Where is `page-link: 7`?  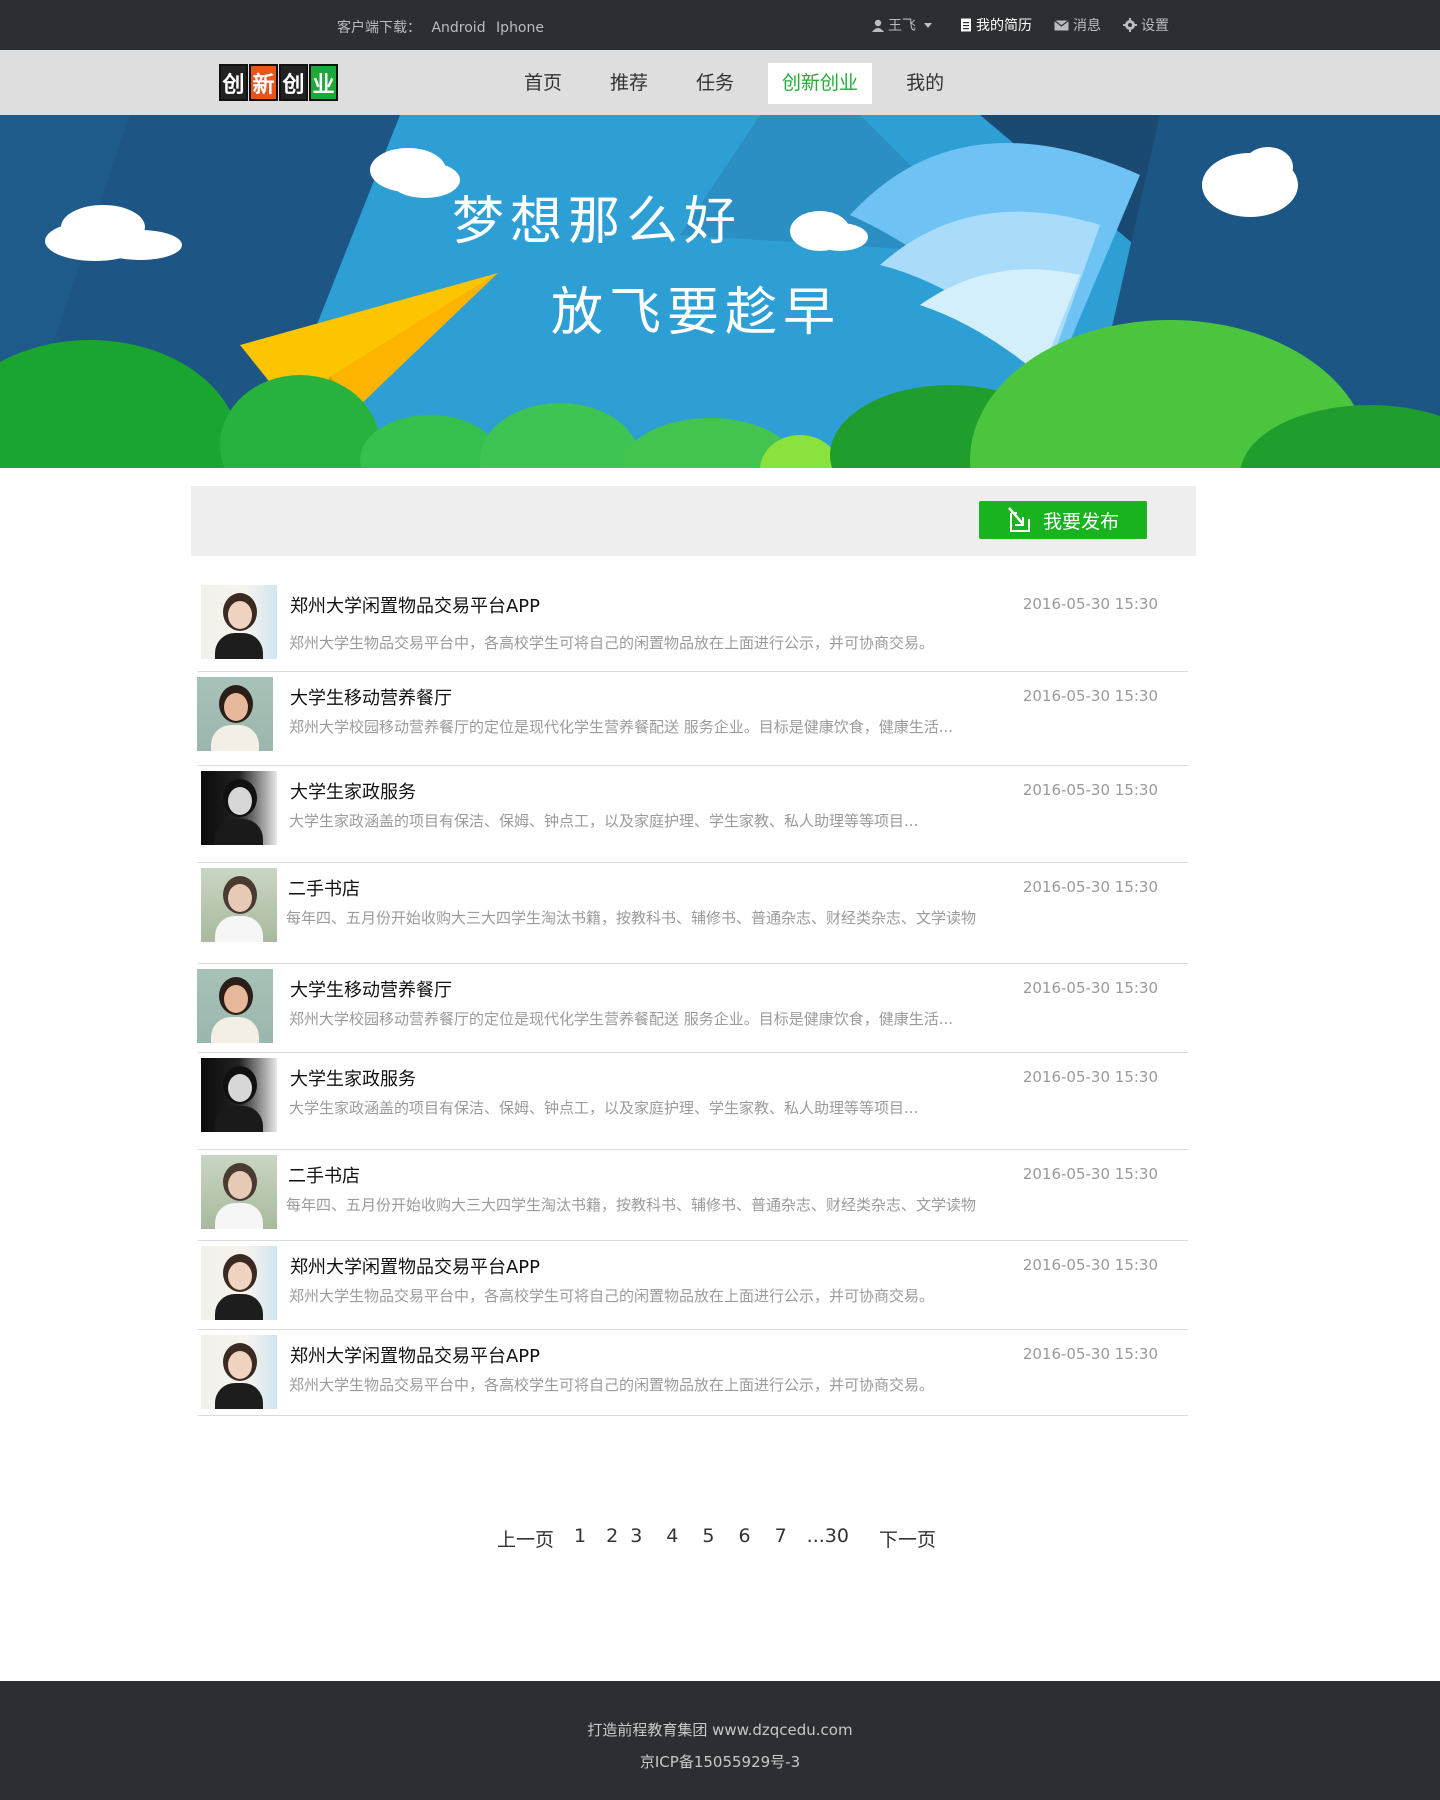 page-link: 7 is located at coordinates (781, 1538).